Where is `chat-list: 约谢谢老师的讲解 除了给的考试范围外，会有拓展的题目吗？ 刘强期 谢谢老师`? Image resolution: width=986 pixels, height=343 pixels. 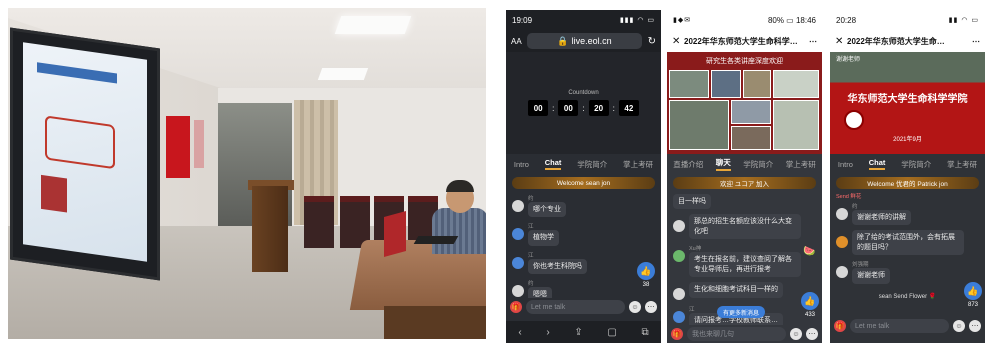 chat-list: 约谢谢老师的讲解 除了给的考试范围外，会有拓展的题目吗？ 刘强期 谢谢老师 is located at coordinates (907, 245).